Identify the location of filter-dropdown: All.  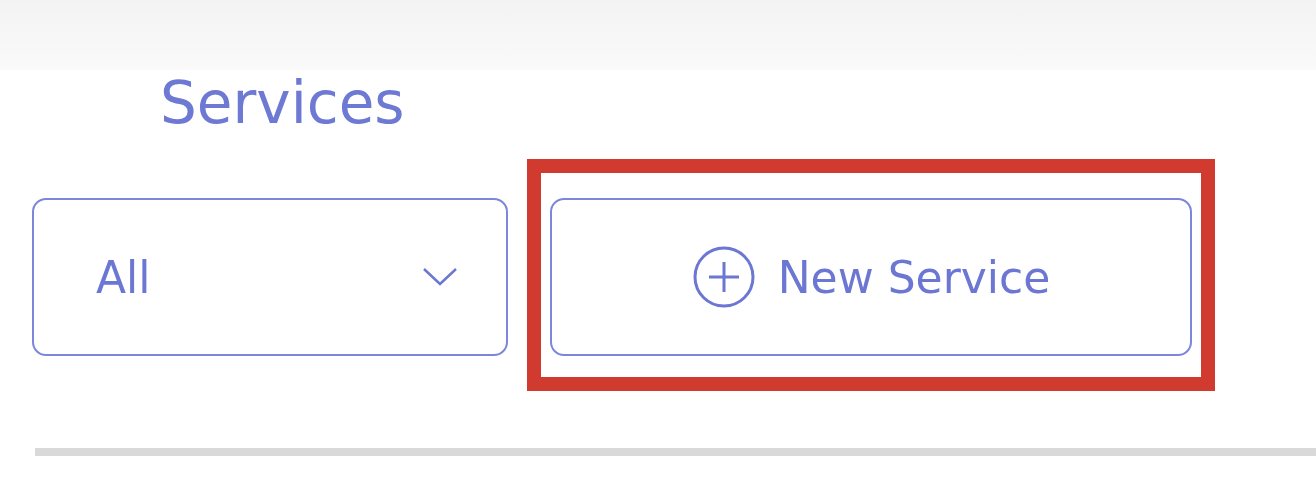
(270, 277).